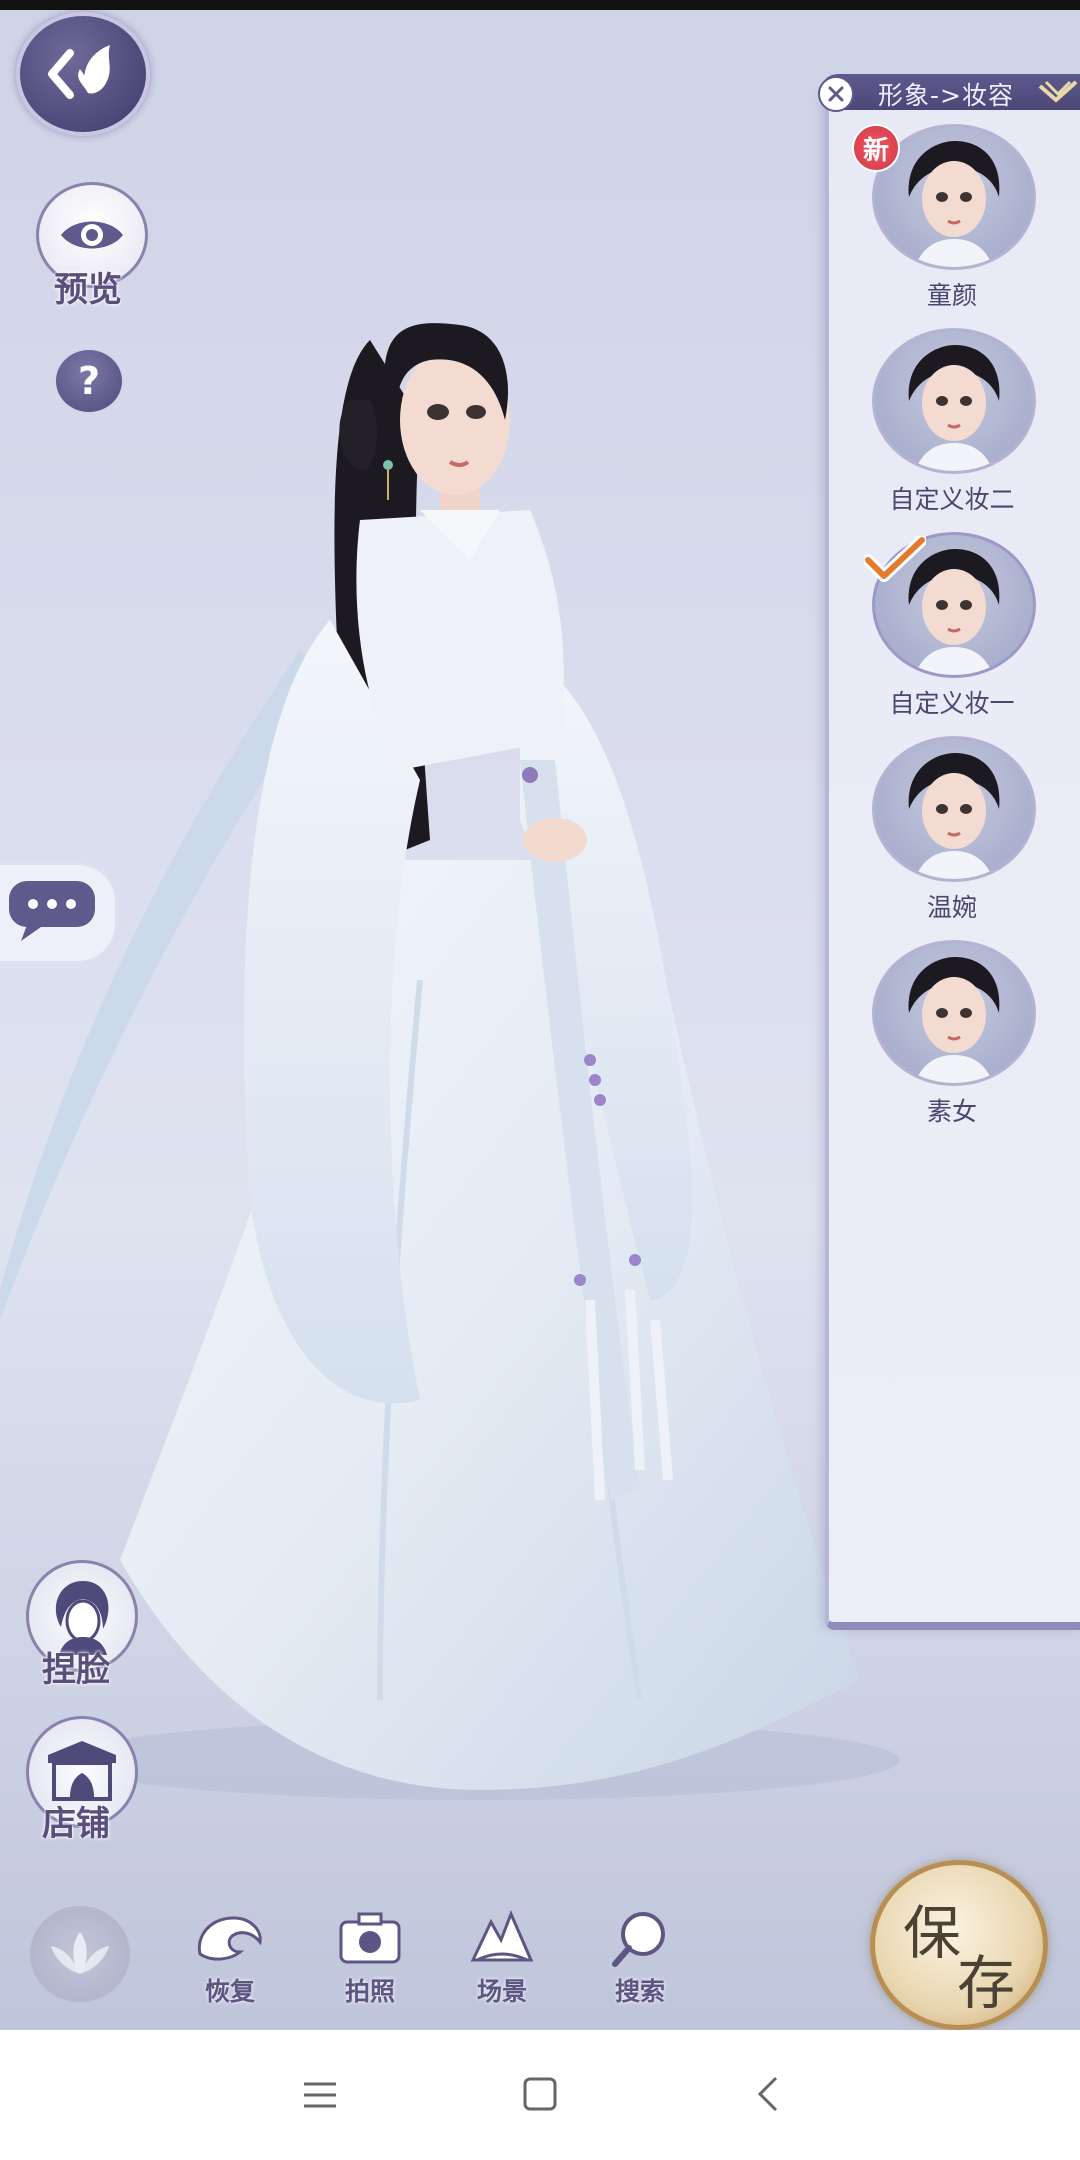  What do you see at coordinates (229, 1991) in the screenshot?
I see `restore-label: 恢复` at bounding box center [229, 1991].